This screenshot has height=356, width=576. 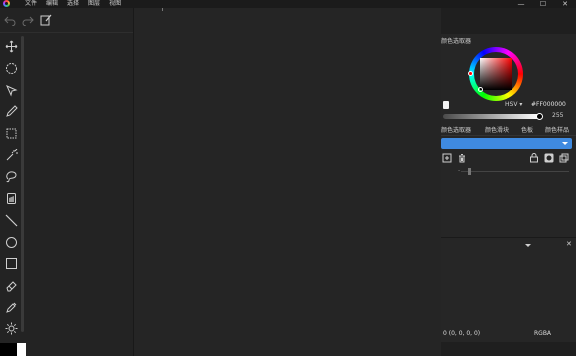 What do you see at coordinates (491, 116) in the screenshot?
I see `alpha-slider` at bounding box center [491, 116].